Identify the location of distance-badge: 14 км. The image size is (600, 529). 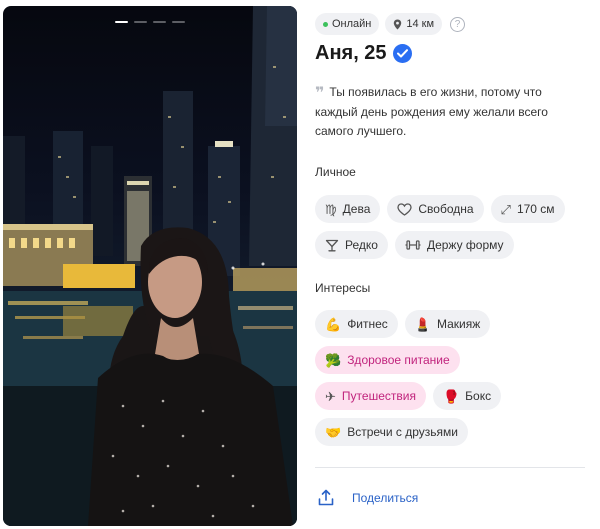
(414, 24).